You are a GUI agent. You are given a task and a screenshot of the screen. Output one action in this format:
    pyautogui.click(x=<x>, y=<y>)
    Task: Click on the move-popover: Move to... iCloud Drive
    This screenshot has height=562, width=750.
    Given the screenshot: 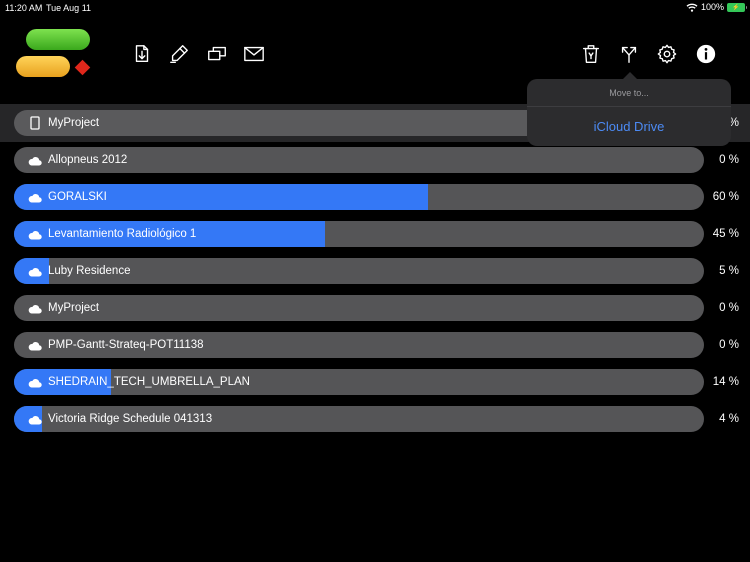 What is the action you would take?
    pyautogui.click(x=629, y=109)
    